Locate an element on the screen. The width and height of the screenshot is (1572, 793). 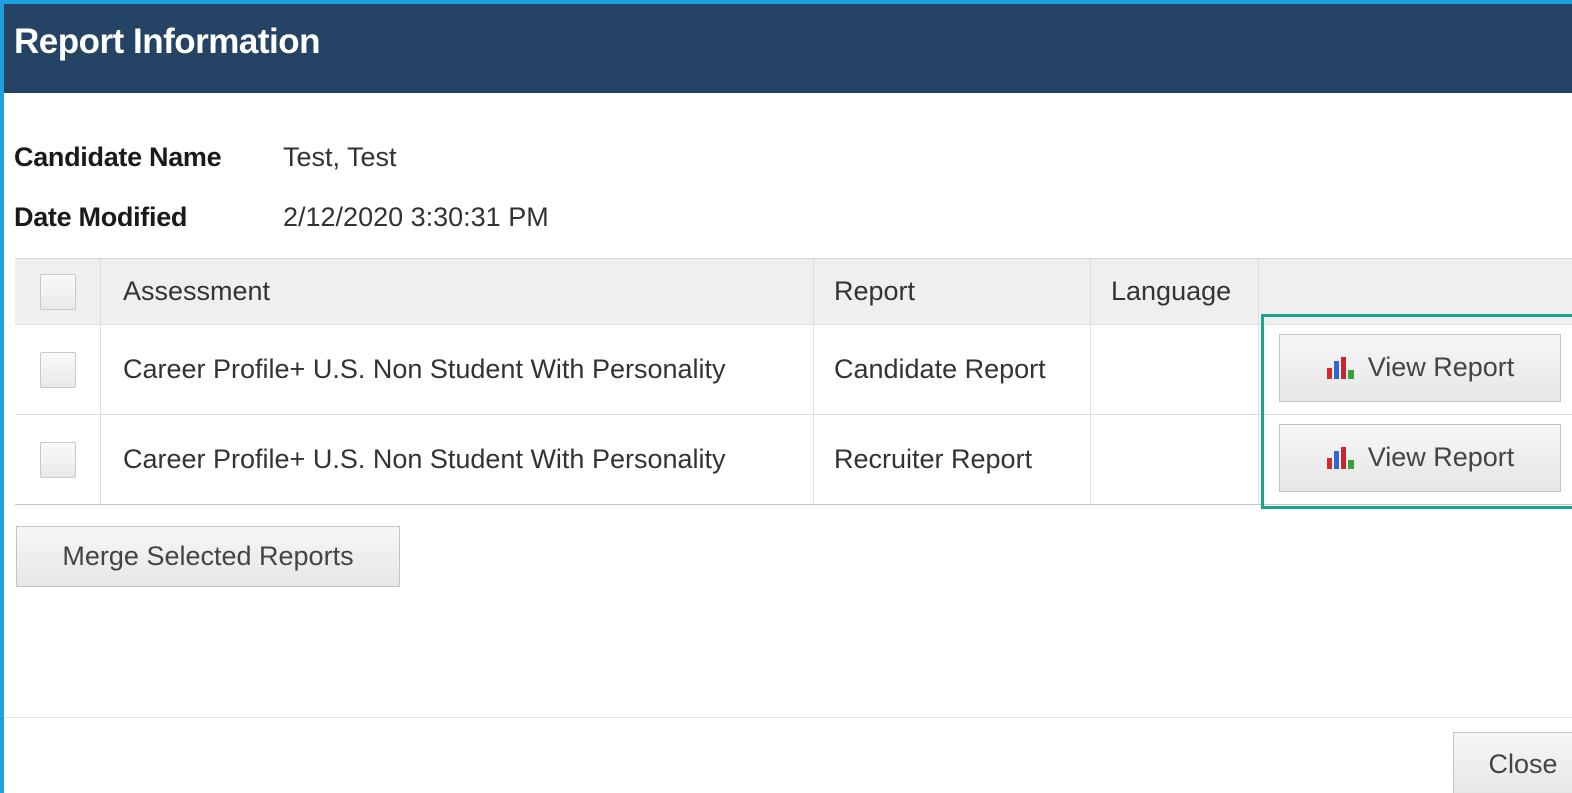
select-all-checkbox is located at coordinates (57, 291).